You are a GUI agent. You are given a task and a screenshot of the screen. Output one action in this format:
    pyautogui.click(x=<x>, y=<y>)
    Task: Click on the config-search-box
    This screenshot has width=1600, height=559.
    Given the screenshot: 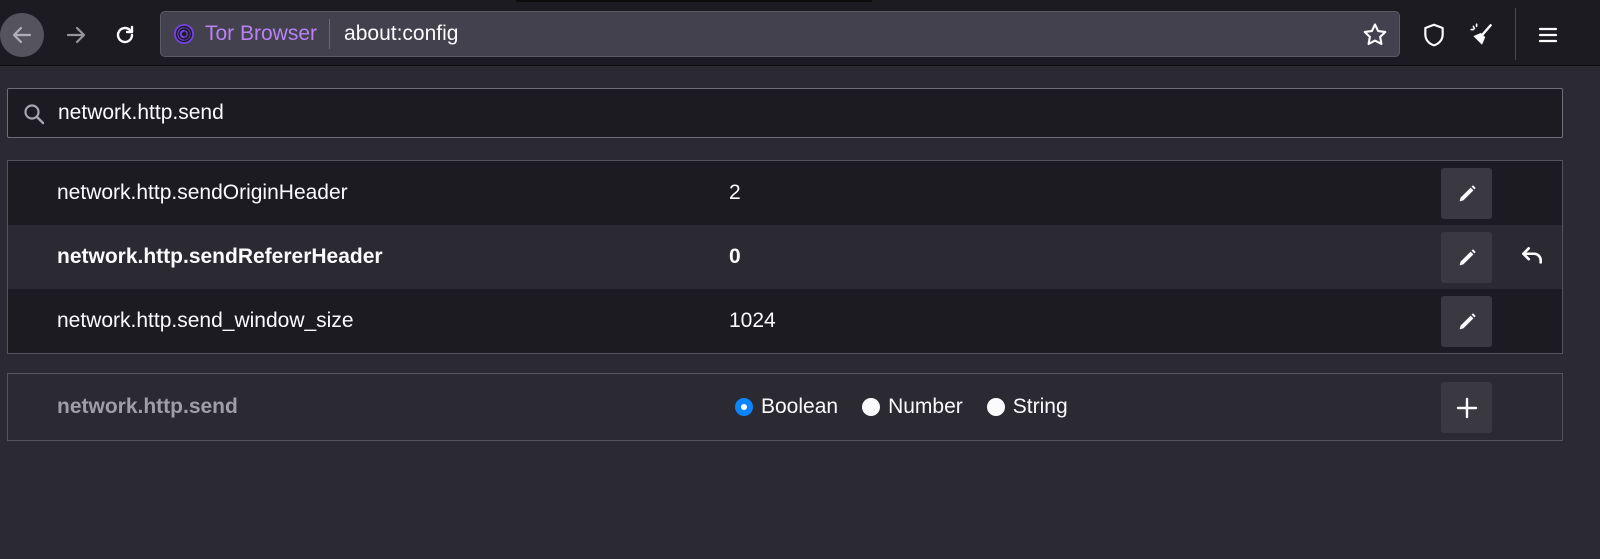 What is the action you would take?
    pyautogui.click(x=785, y=113)
    